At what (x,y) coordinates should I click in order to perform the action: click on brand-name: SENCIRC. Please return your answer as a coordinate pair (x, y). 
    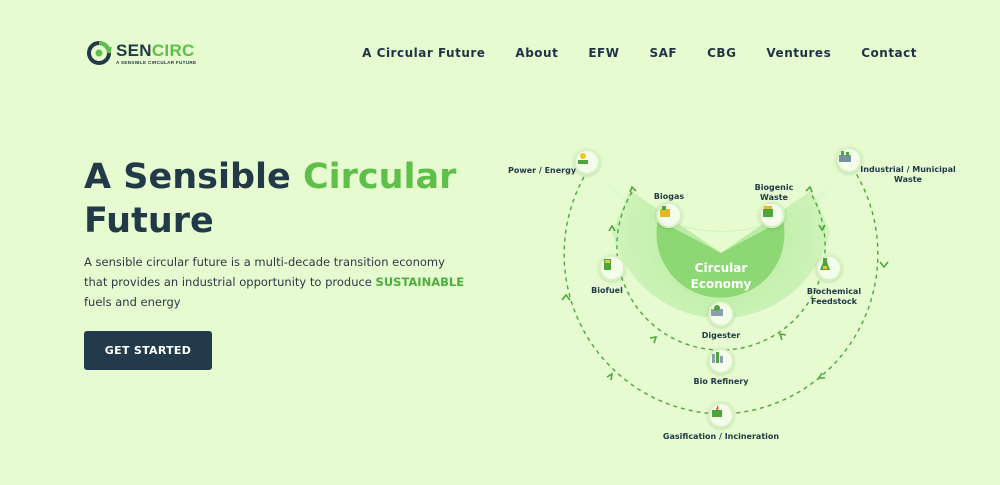
    Looking at the image, I should click on (156, 50).